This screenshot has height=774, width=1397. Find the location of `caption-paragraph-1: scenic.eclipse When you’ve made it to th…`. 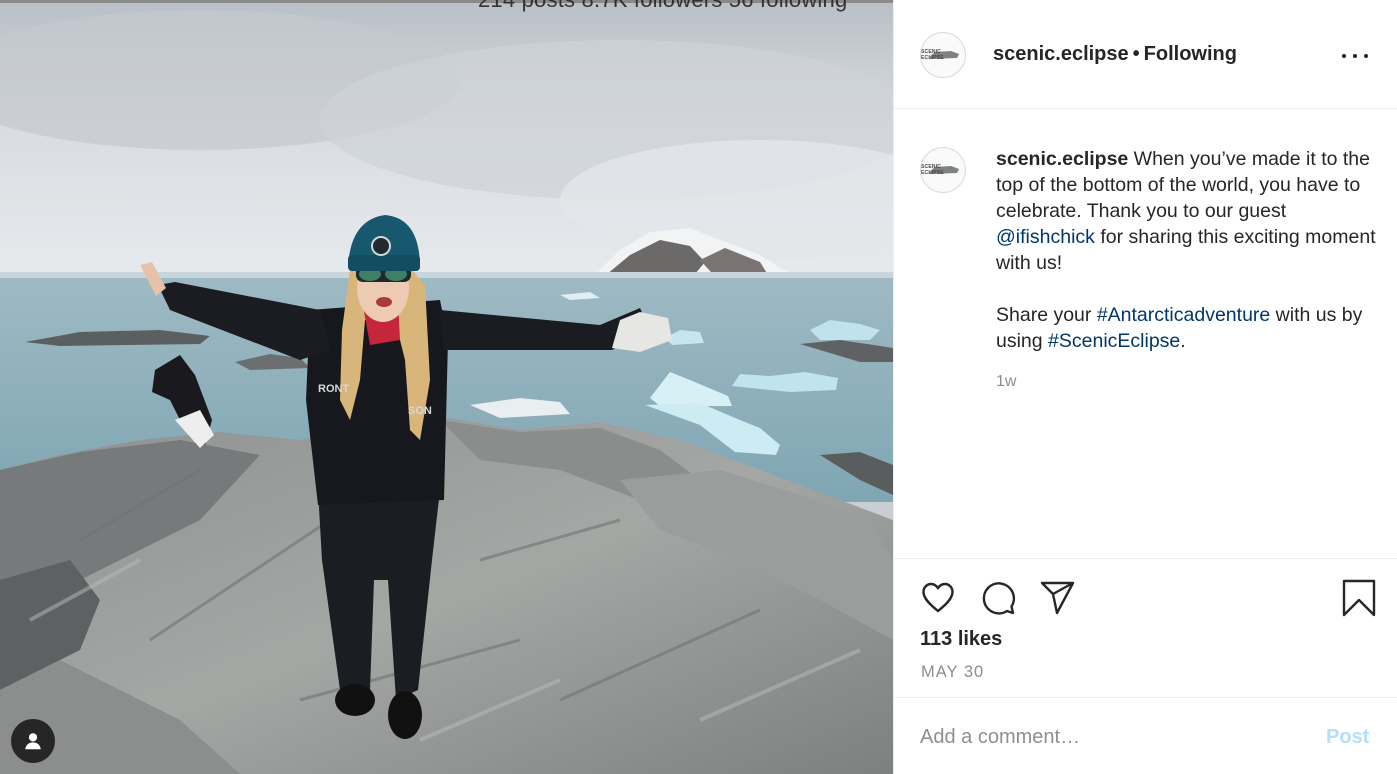

caption-paragraph-1: scenic.eclipse When you’ve made it to th… is located at coordinates (1191, 211).